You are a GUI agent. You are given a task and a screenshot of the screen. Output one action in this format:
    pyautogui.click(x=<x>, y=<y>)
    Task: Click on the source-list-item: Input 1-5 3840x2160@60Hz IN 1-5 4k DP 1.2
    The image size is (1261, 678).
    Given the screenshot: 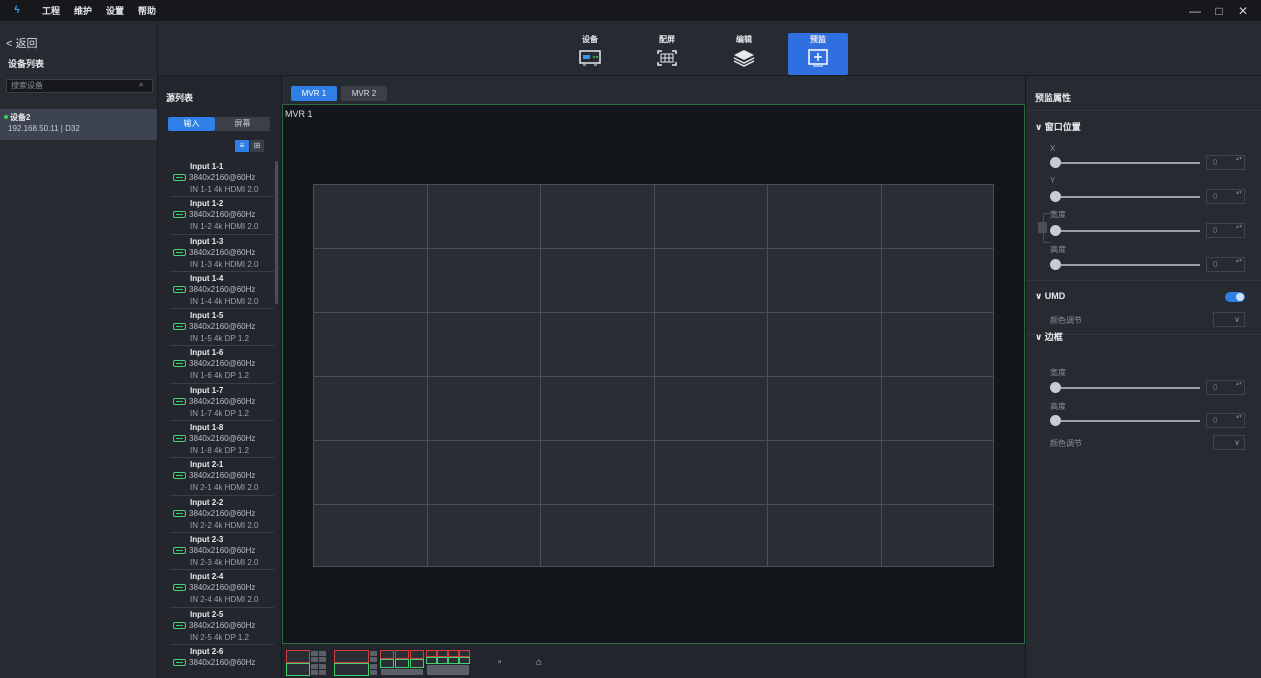 What is the action you would take?
    pyautogui.click(x=222, y=328)
    